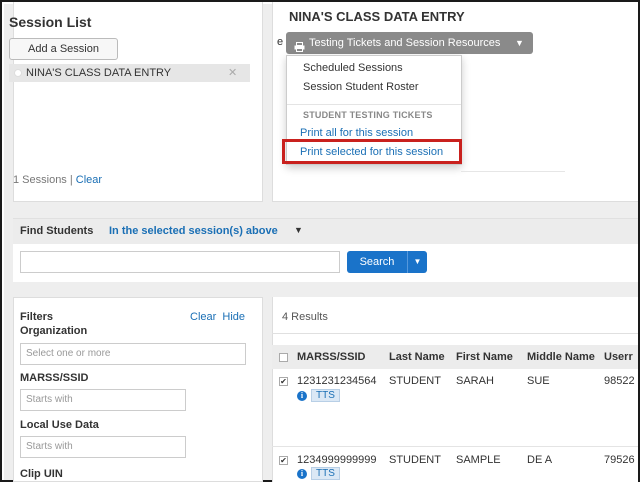 Image resolution: width=640 pixels, height=482 pixels. I want to click on search-button: Search, so click(377, 262).